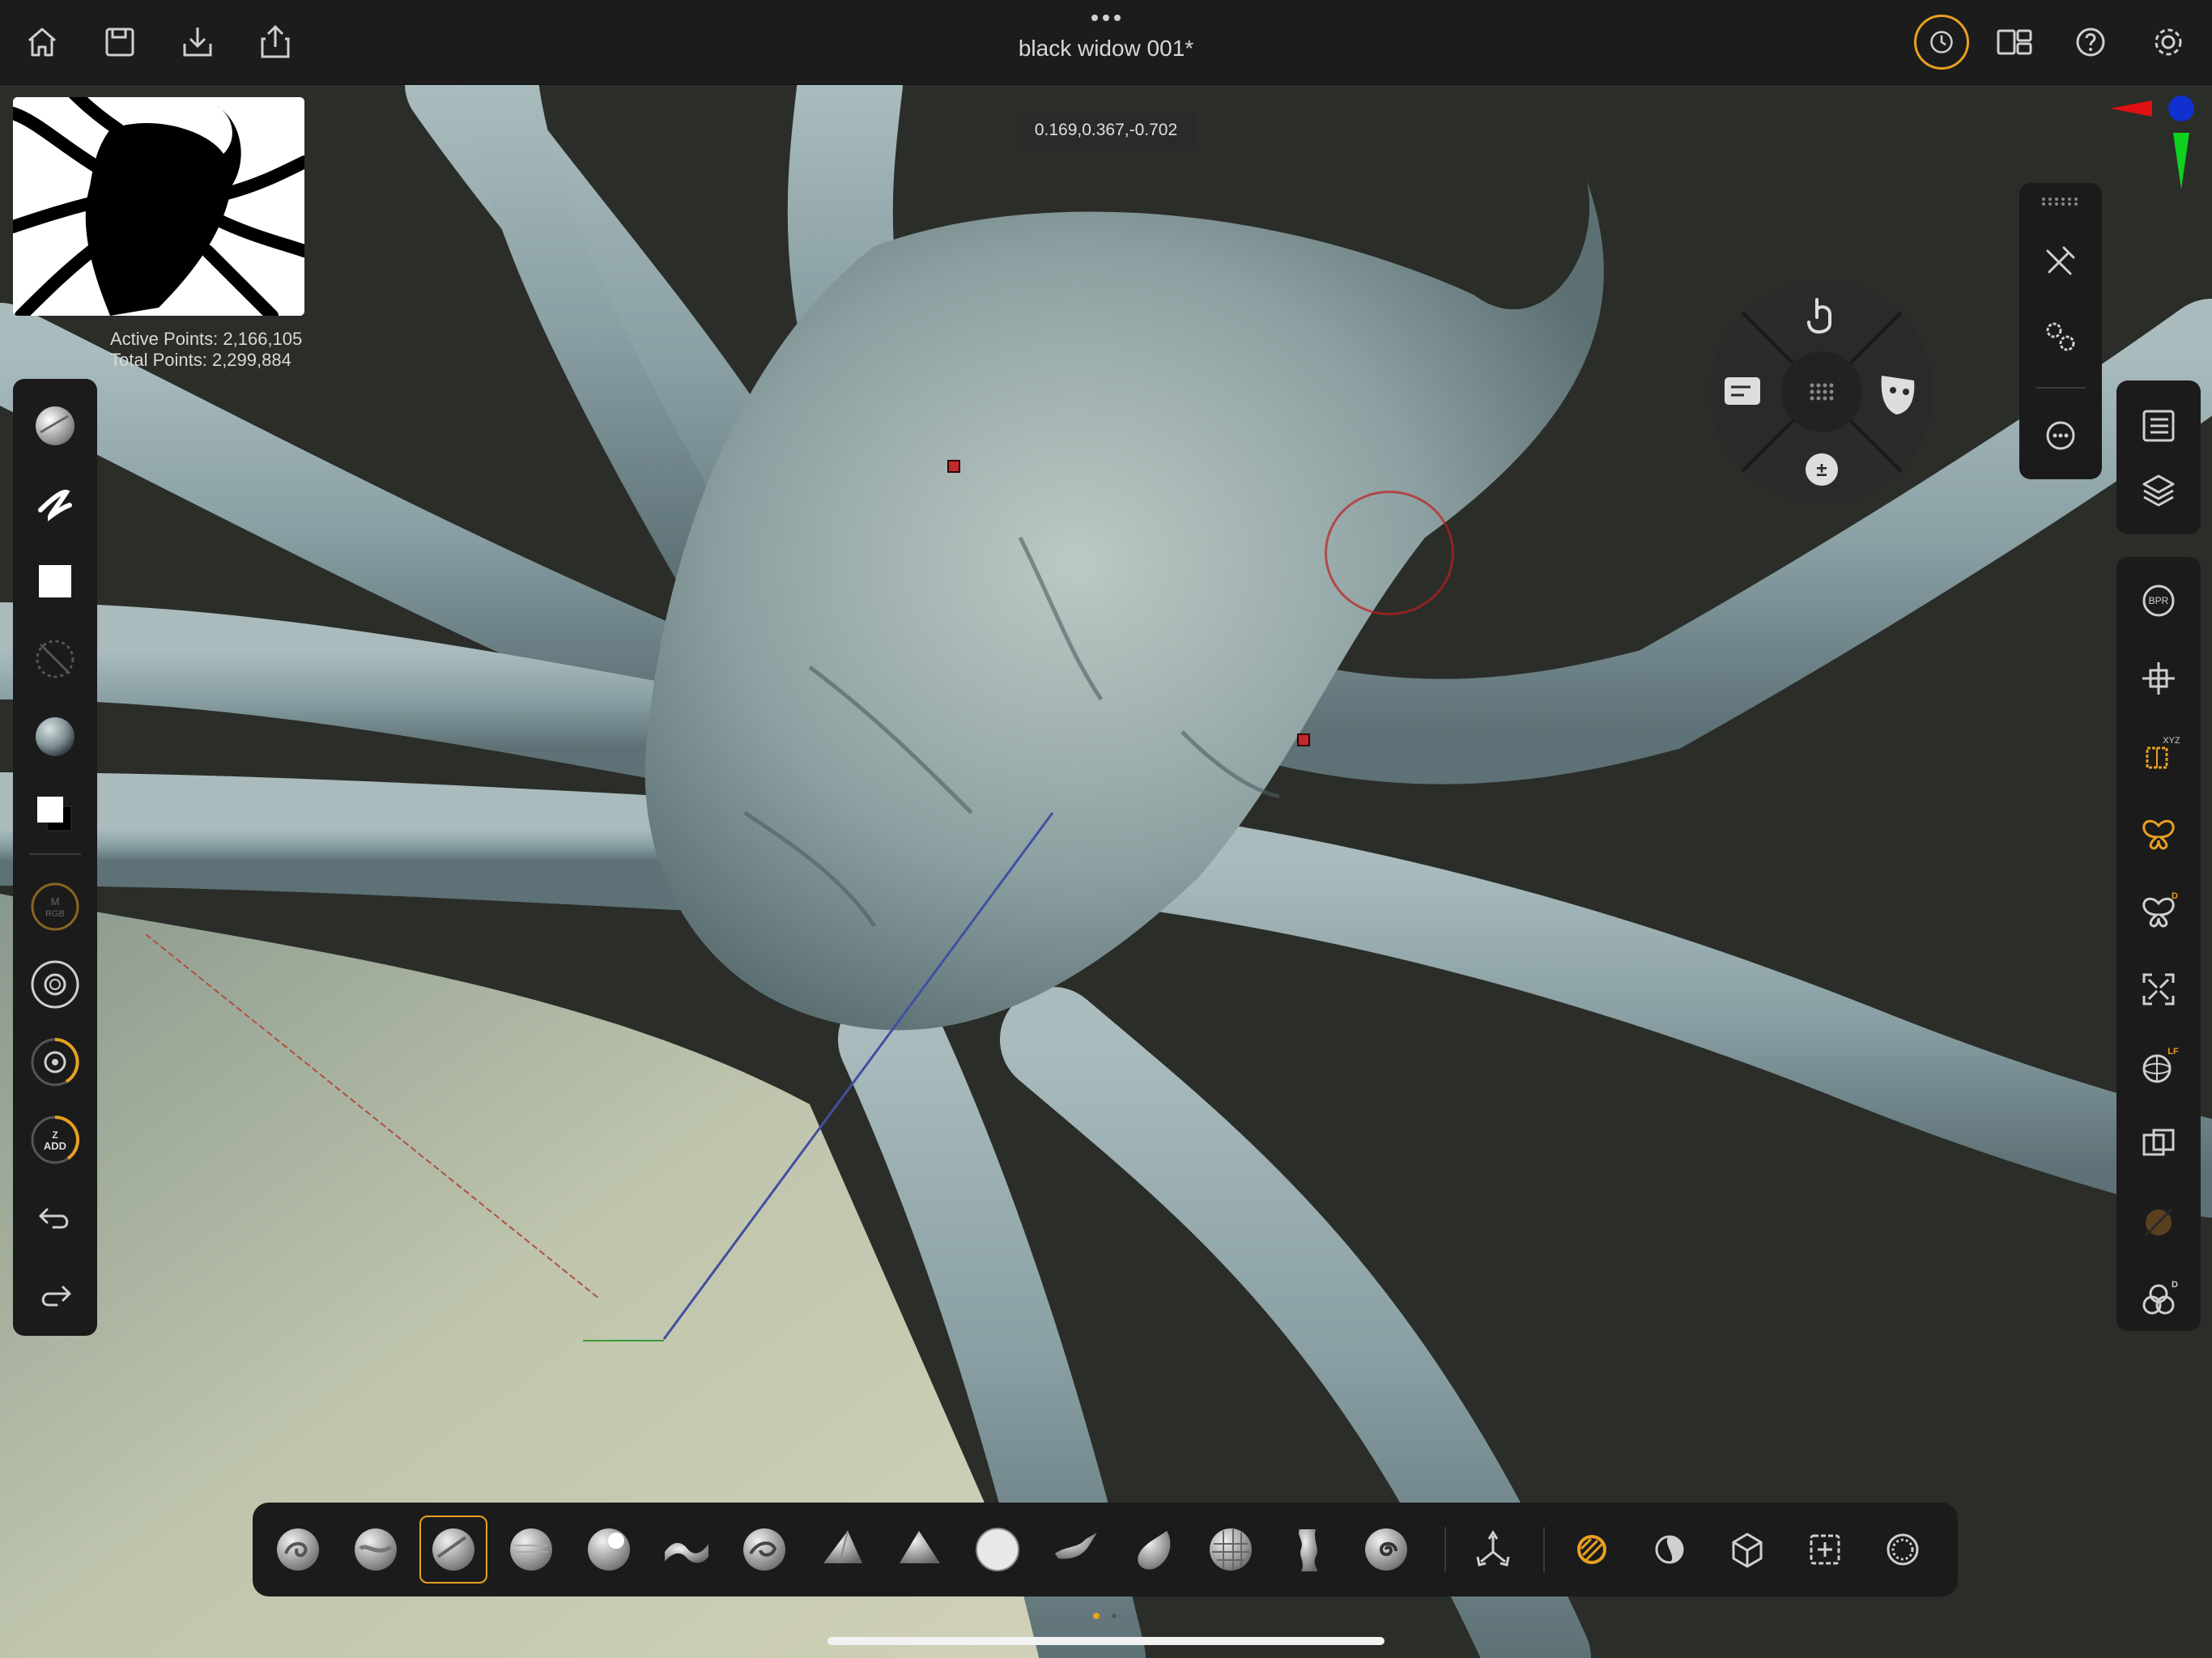  What do you see at coordinates (42, 42) in the screenshot?
I see `home-icon` at bounding box center [42, 42].